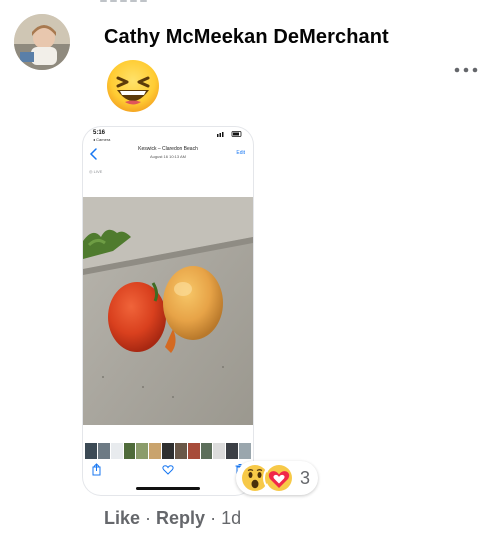  What do you see at coordinates (231, 518) in the screenshot?
I see `comment-timestamp: 1d` at bounding box center [231, 518].